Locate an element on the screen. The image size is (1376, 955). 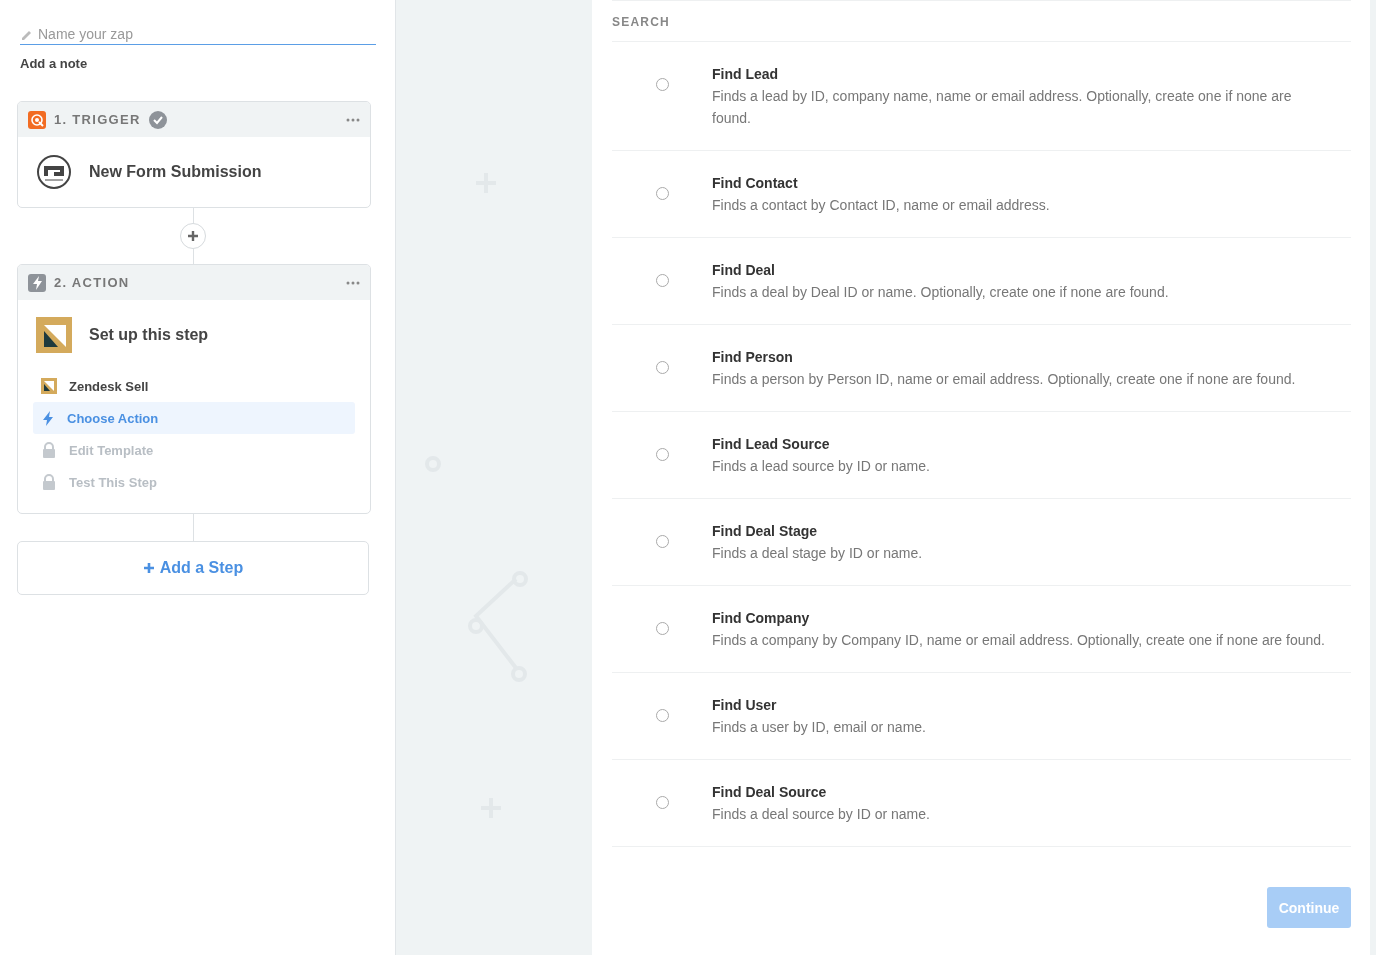
step-label: 1. TRIGGER is located at coordinates (97, 119).